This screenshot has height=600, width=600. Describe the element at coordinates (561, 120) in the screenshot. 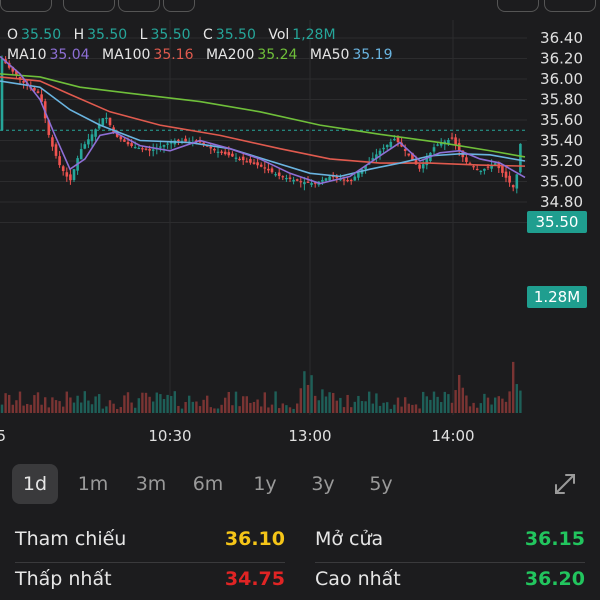

I see `price-tick-label: 35.60` at that location.